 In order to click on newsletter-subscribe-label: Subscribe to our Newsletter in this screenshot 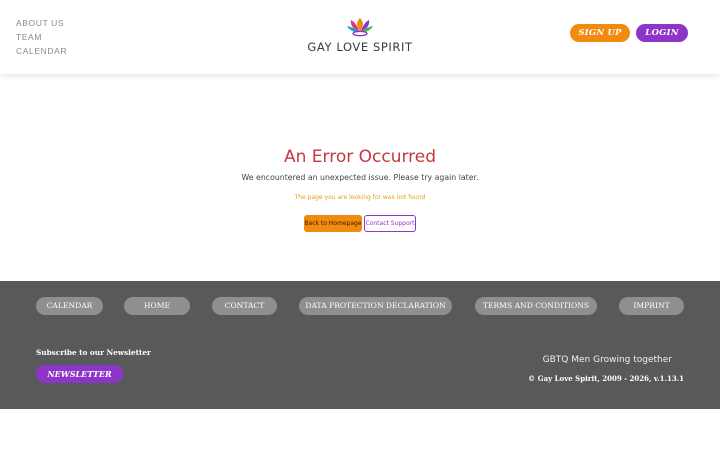, I will do `click(93, 352)`.